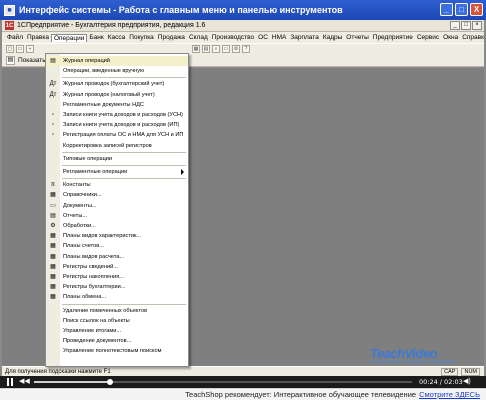  Describe the element at coordinates (332, 37) in the screenshot. I see `menu-item-12: Кадры` at that location.